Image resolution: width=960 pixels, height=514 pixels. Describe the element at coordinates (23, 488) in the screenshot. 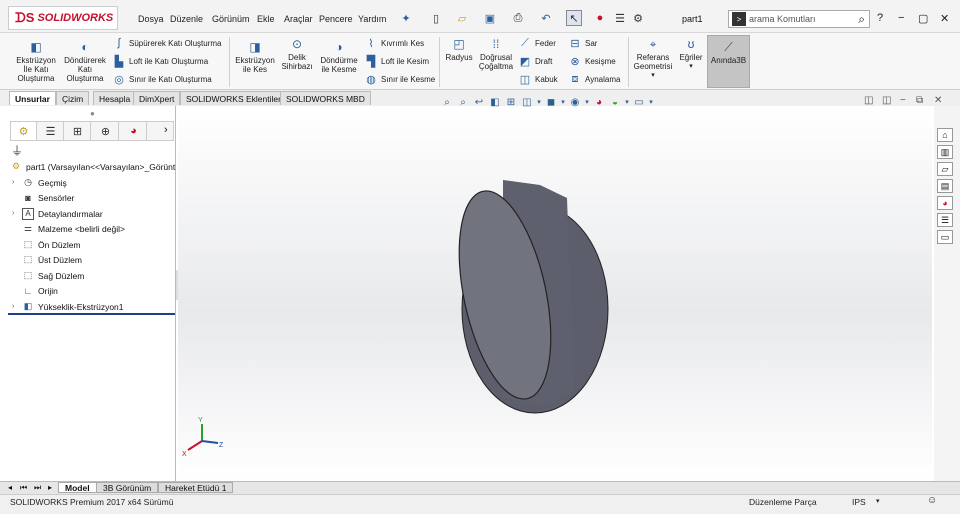

I see `scroll-first-icon: ⏮` at that location.